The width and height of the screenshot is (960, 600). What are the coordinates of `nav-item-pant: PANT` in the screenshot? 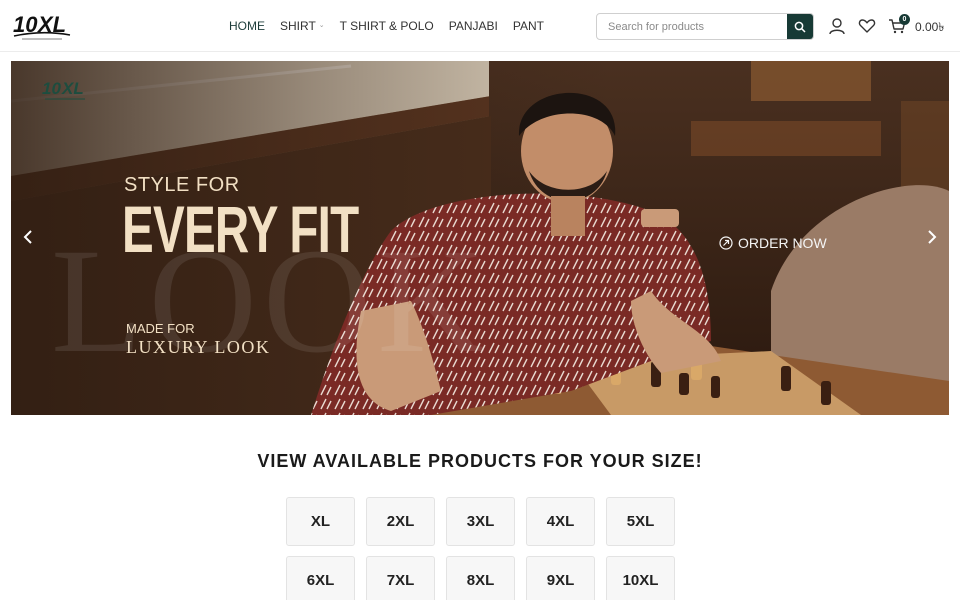 It's located at (528, 26).